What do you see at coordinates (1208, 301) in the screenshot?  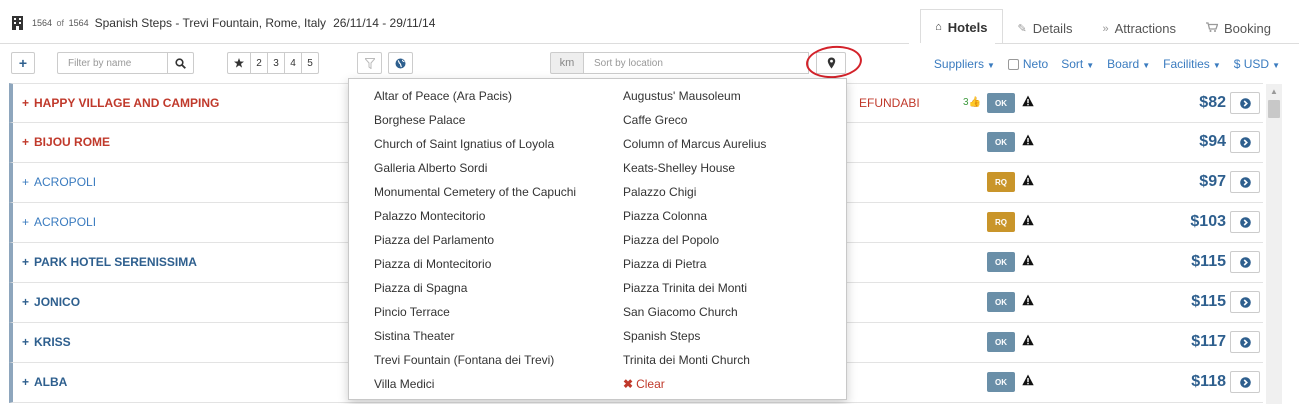 I see `hotel-price: $115` at bounding box center [1208, 301].